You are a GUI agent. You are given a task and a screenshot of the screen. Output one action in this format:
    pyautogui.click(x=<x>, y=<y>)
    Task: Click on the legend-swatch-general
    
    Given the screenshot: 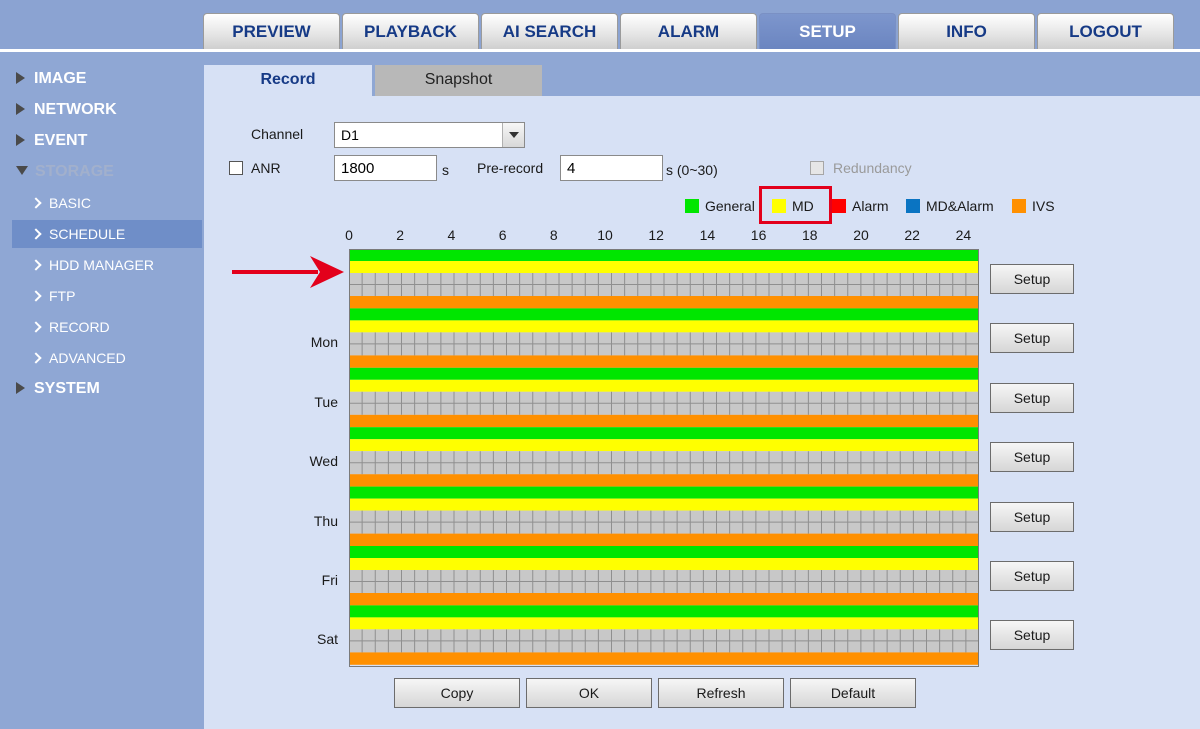 What is the action you would take?
    pyautogui.click(x=692, y=206)
    